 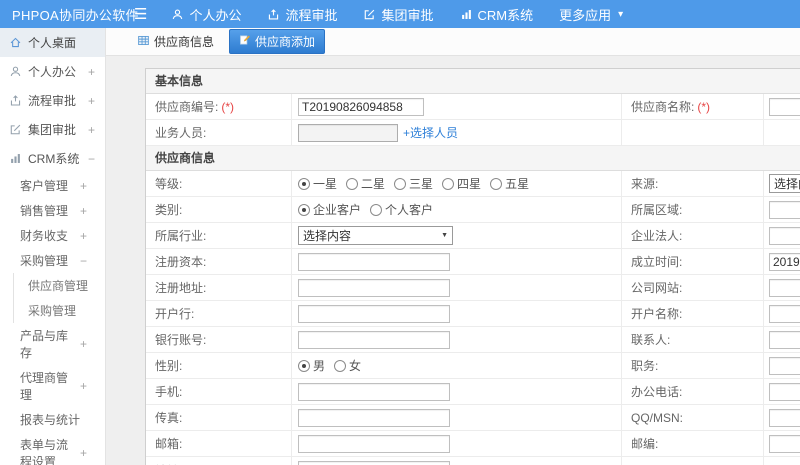 What do you see at coordinates (374, 287) in the screenshot?
I see `registered-address-input` at bounding box center [374, 287].